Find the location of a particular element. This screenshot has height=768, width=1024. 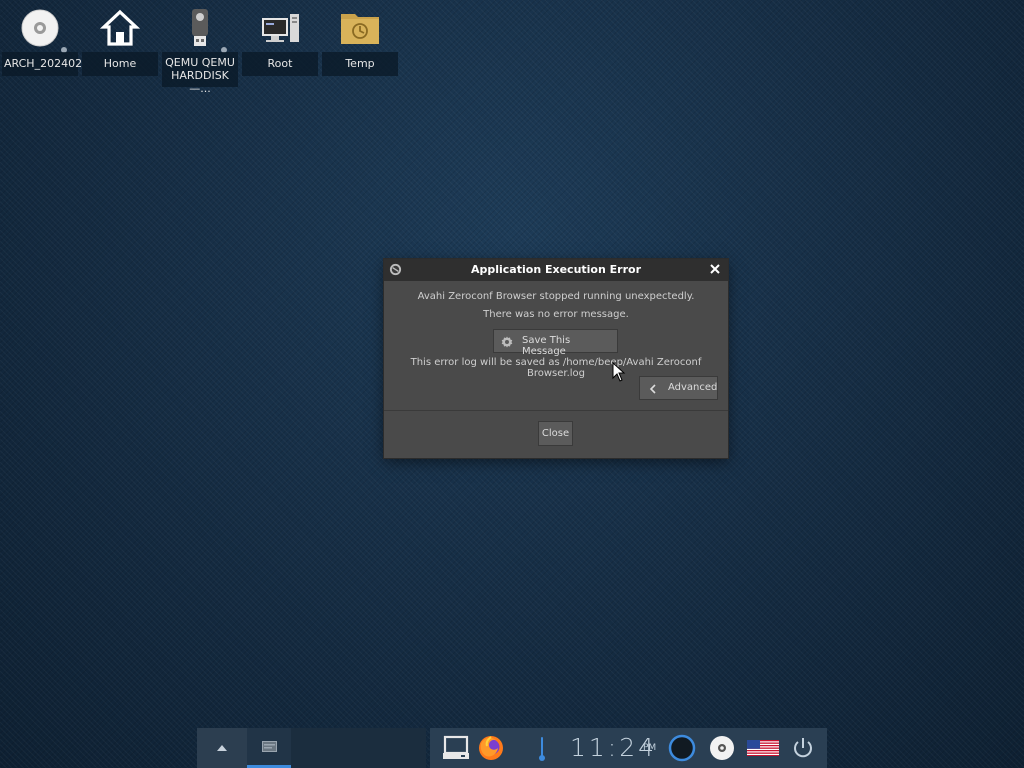

clock-ampm: PM is located at coordinates (650, 748).